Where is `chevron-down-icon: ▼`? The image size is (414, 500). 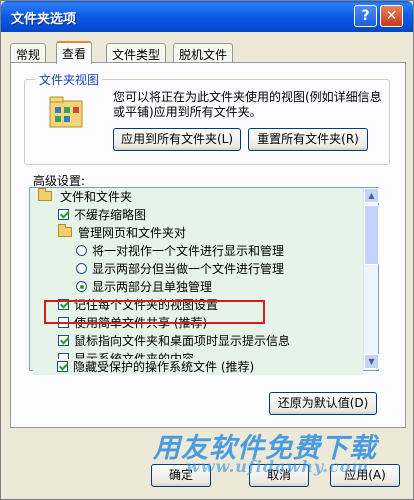
chevron-down-icon: ▼ is located at coordinates (371, 361).